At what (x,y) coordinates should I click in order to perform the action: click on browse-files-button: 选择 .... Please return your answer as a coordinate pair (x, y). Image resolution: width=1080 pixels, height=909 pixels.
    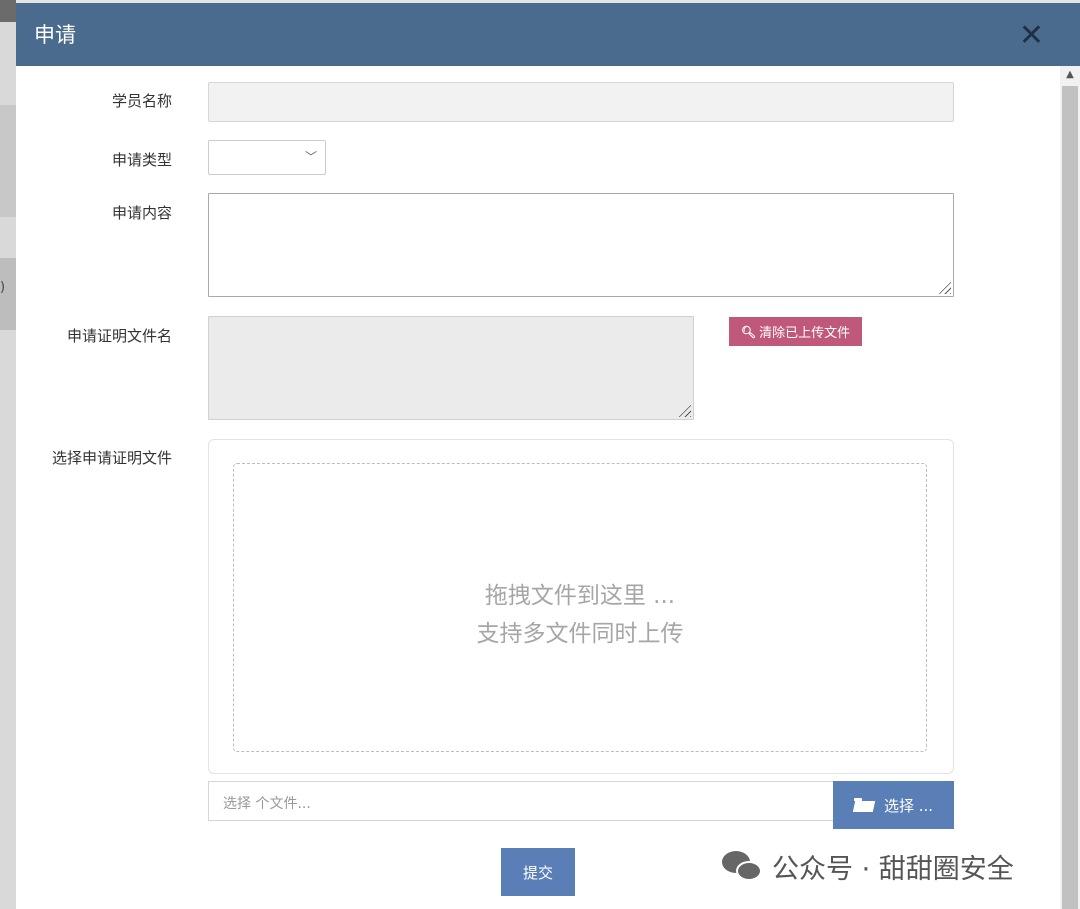
    Looking at the image, I should click on (893, 805).